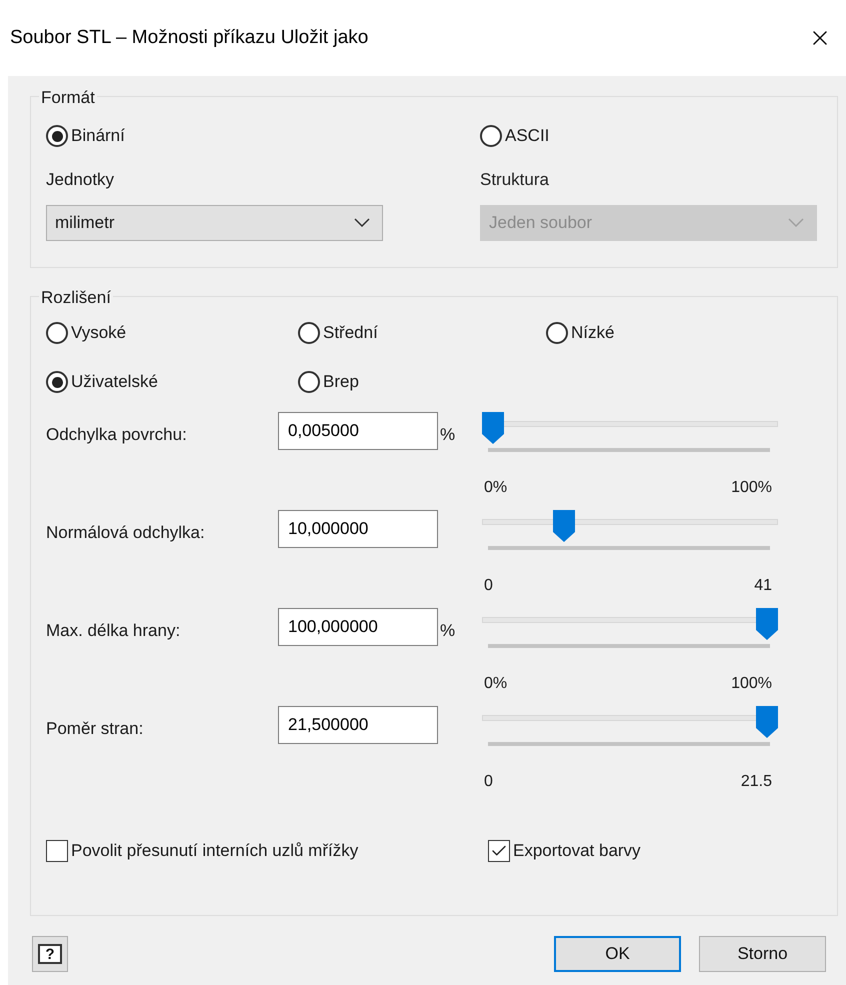 Image resolution: width=846 pixels, height=985 pixels. I want to click on radio-option: Nízké, so click(681, 333).